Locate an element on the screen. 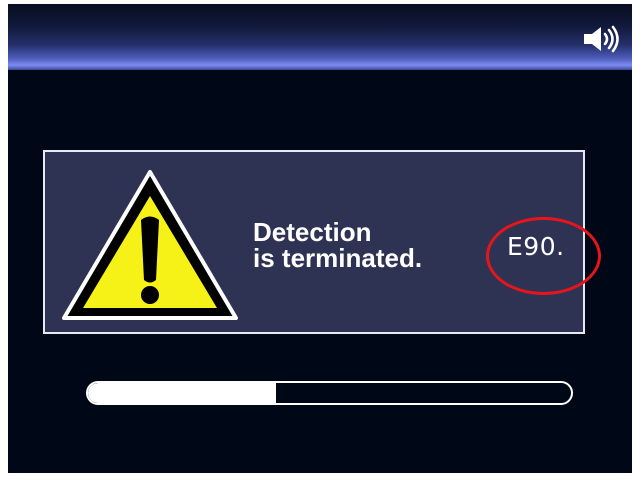 The width and height of the screenshot is (640, 481). message-line-2: is terminated. is located at coordinates (338, 258).